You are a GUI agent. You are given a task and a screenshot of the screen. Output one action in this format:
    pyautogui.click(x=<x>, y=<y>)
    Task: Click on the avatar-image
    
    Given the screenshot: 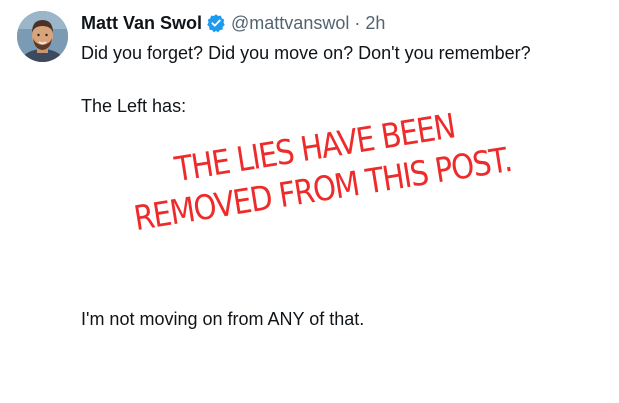 What is the action you would take?
    pyautogui.click(x=42, y=36)
    